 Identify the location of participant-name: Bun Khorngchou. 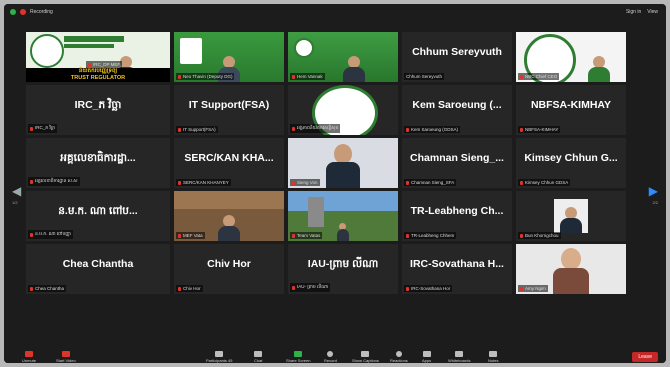
(542, 235).